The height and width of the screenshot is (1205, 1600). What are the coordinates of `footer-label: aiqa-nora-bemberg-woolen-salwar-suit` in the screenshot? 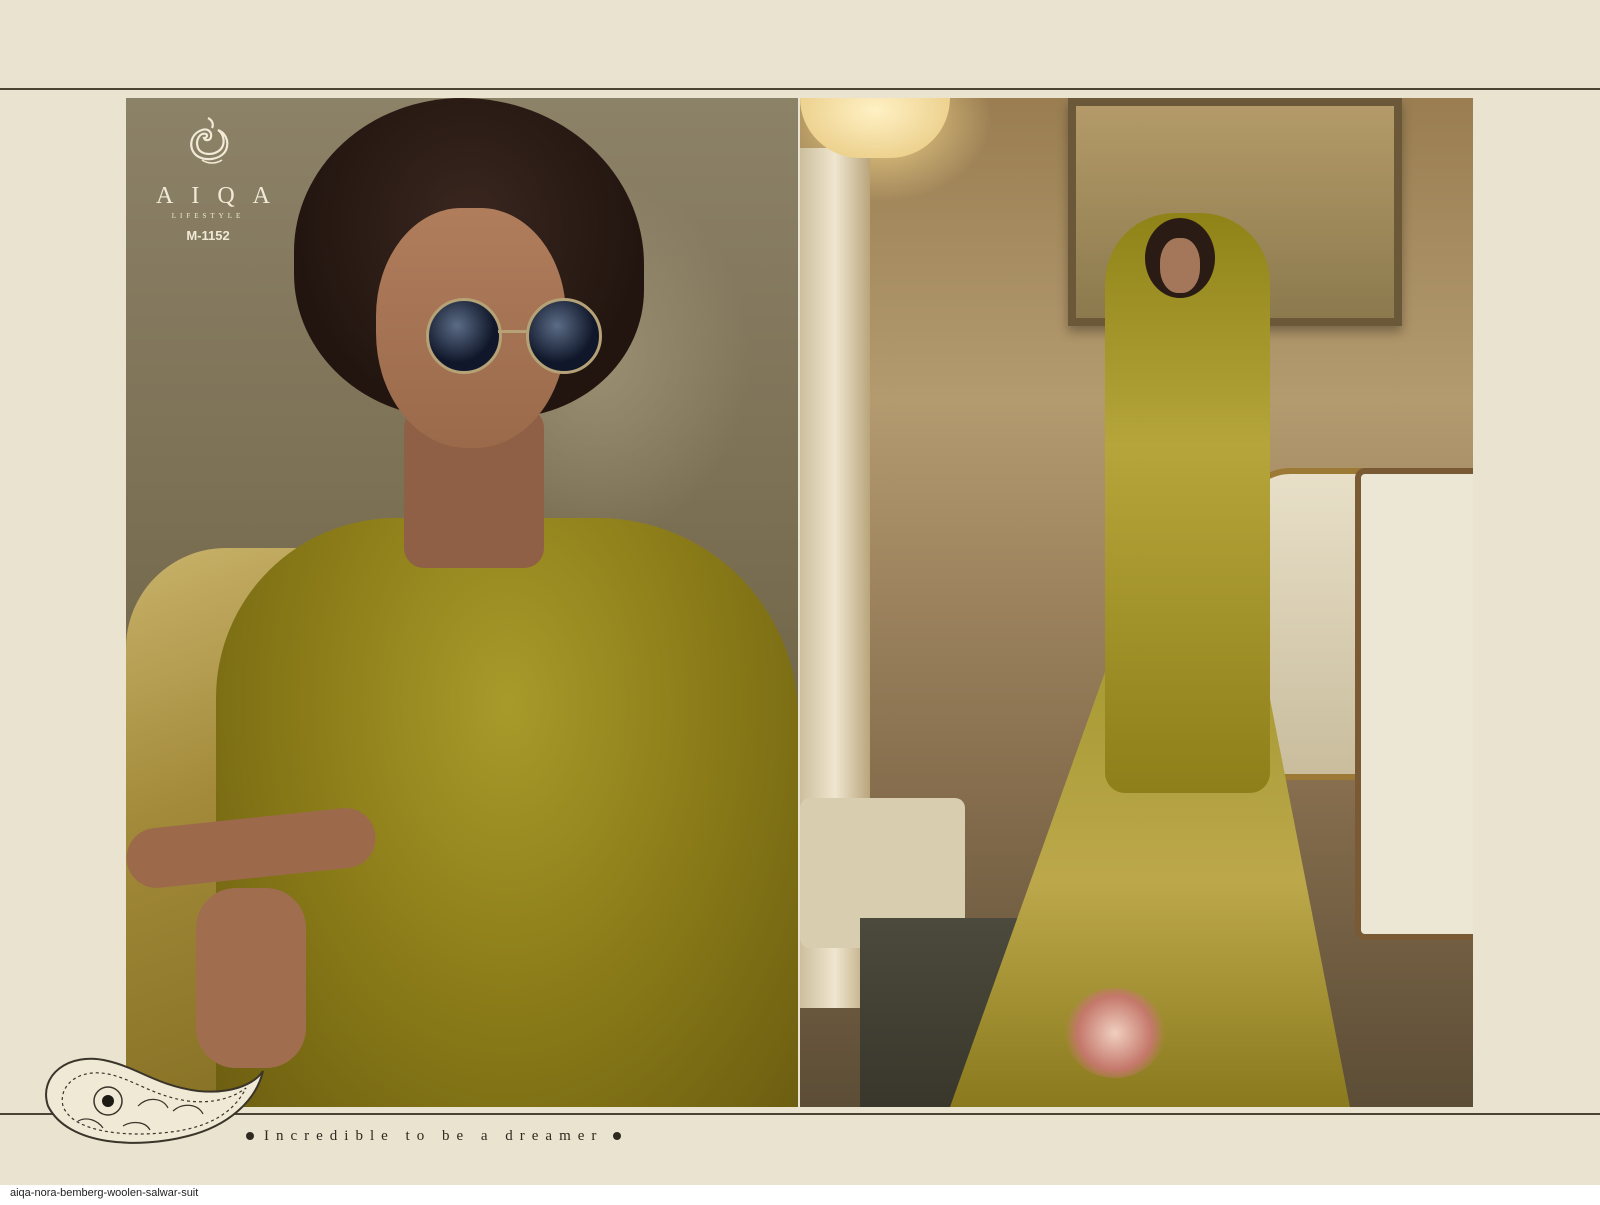 It's located at (104, 1193).